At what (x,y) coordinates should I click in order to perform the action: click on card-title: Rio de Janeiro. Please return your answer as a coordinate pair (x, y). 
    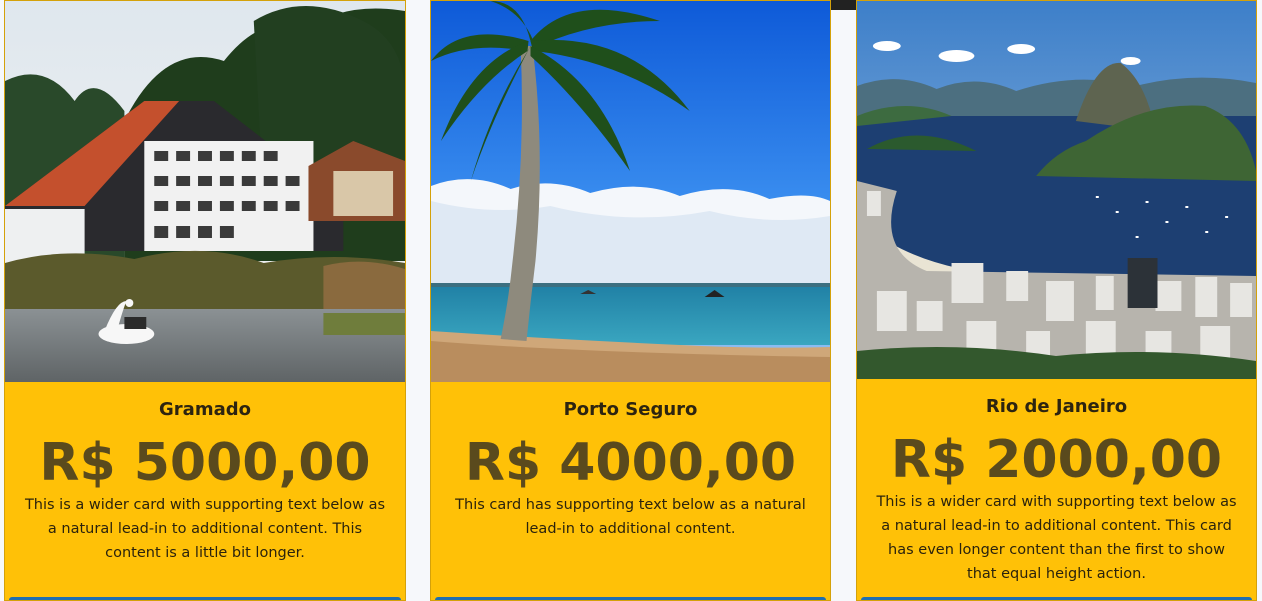
    Looking at the image, I should click on (1056, 406).